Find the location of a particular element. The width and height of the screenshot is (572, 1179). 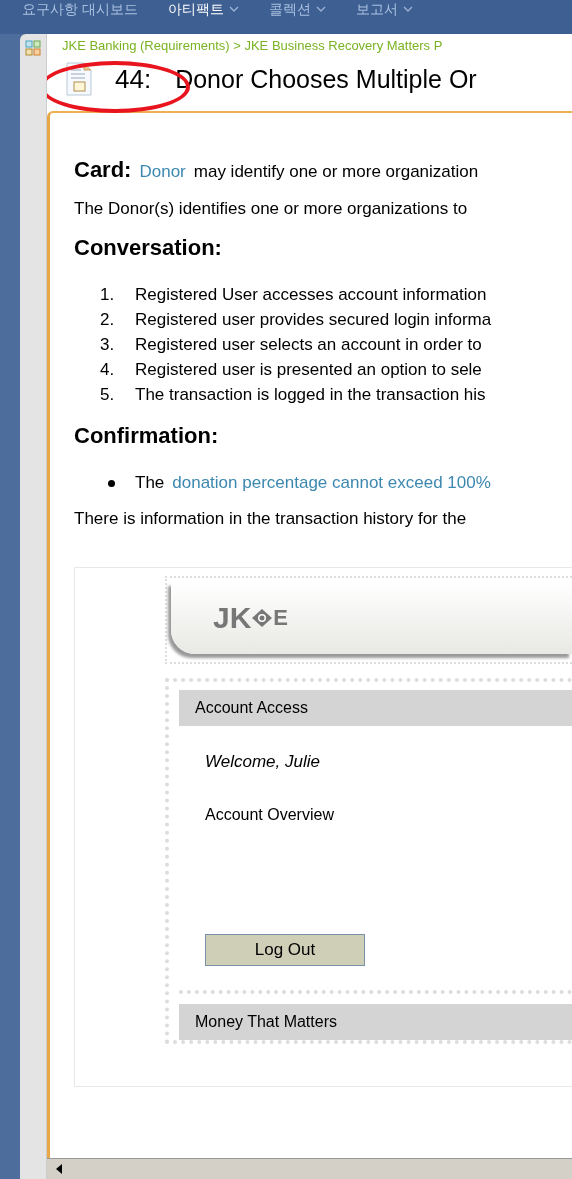

breadcrumb-link: JKE Banking (Requirements) > JKE Business Recovery Matters P is located at coordinates (309, 43).